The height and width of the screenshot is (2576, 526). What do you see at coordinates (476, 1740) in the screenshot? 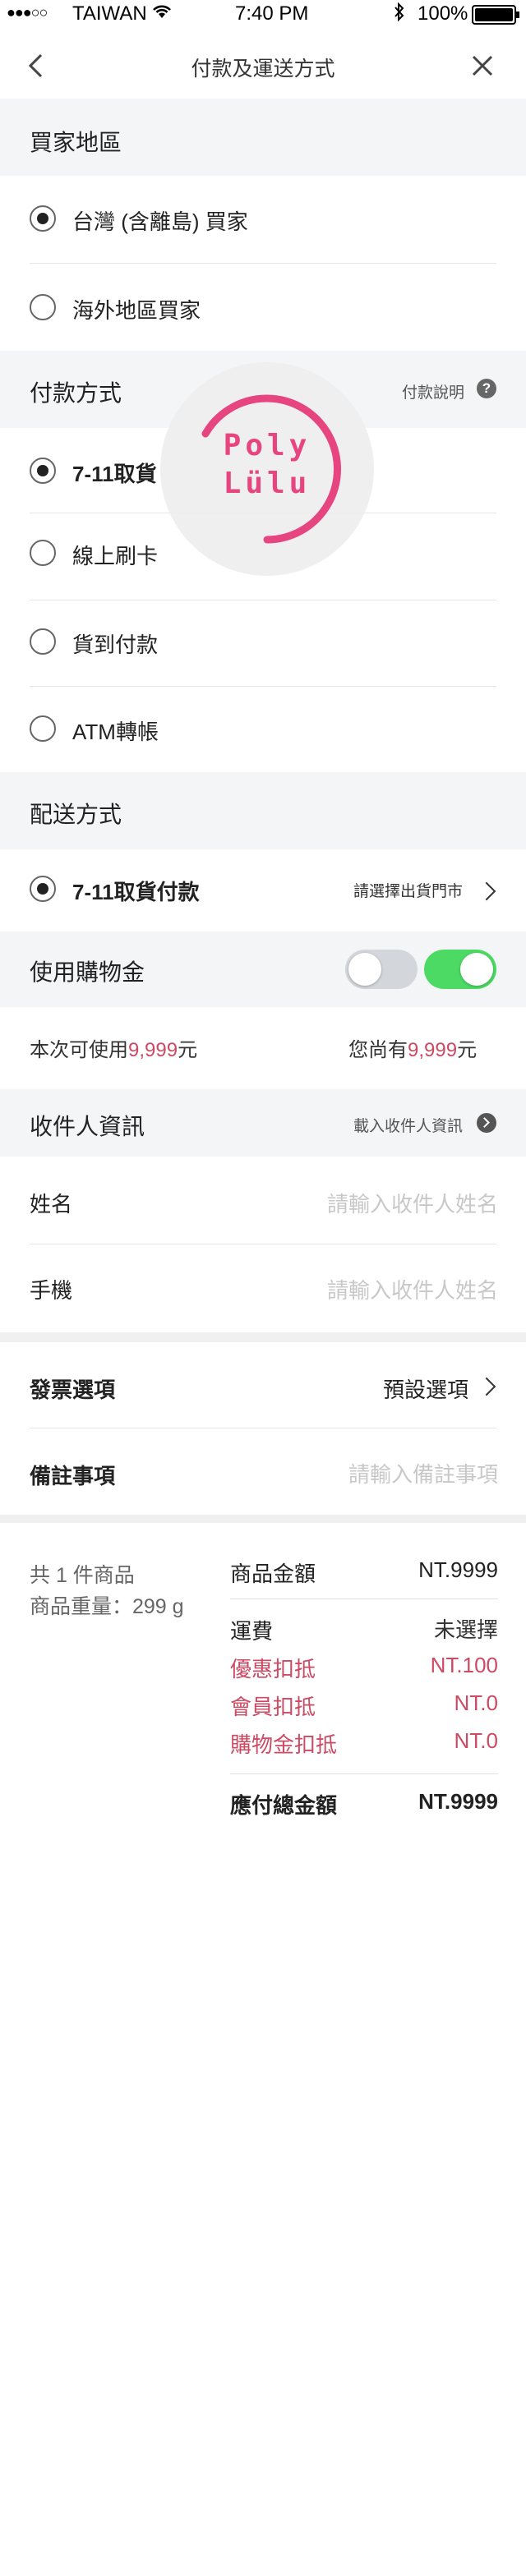
I see `credit-discount-value: NT.0` at bounding box center [476, 1740].